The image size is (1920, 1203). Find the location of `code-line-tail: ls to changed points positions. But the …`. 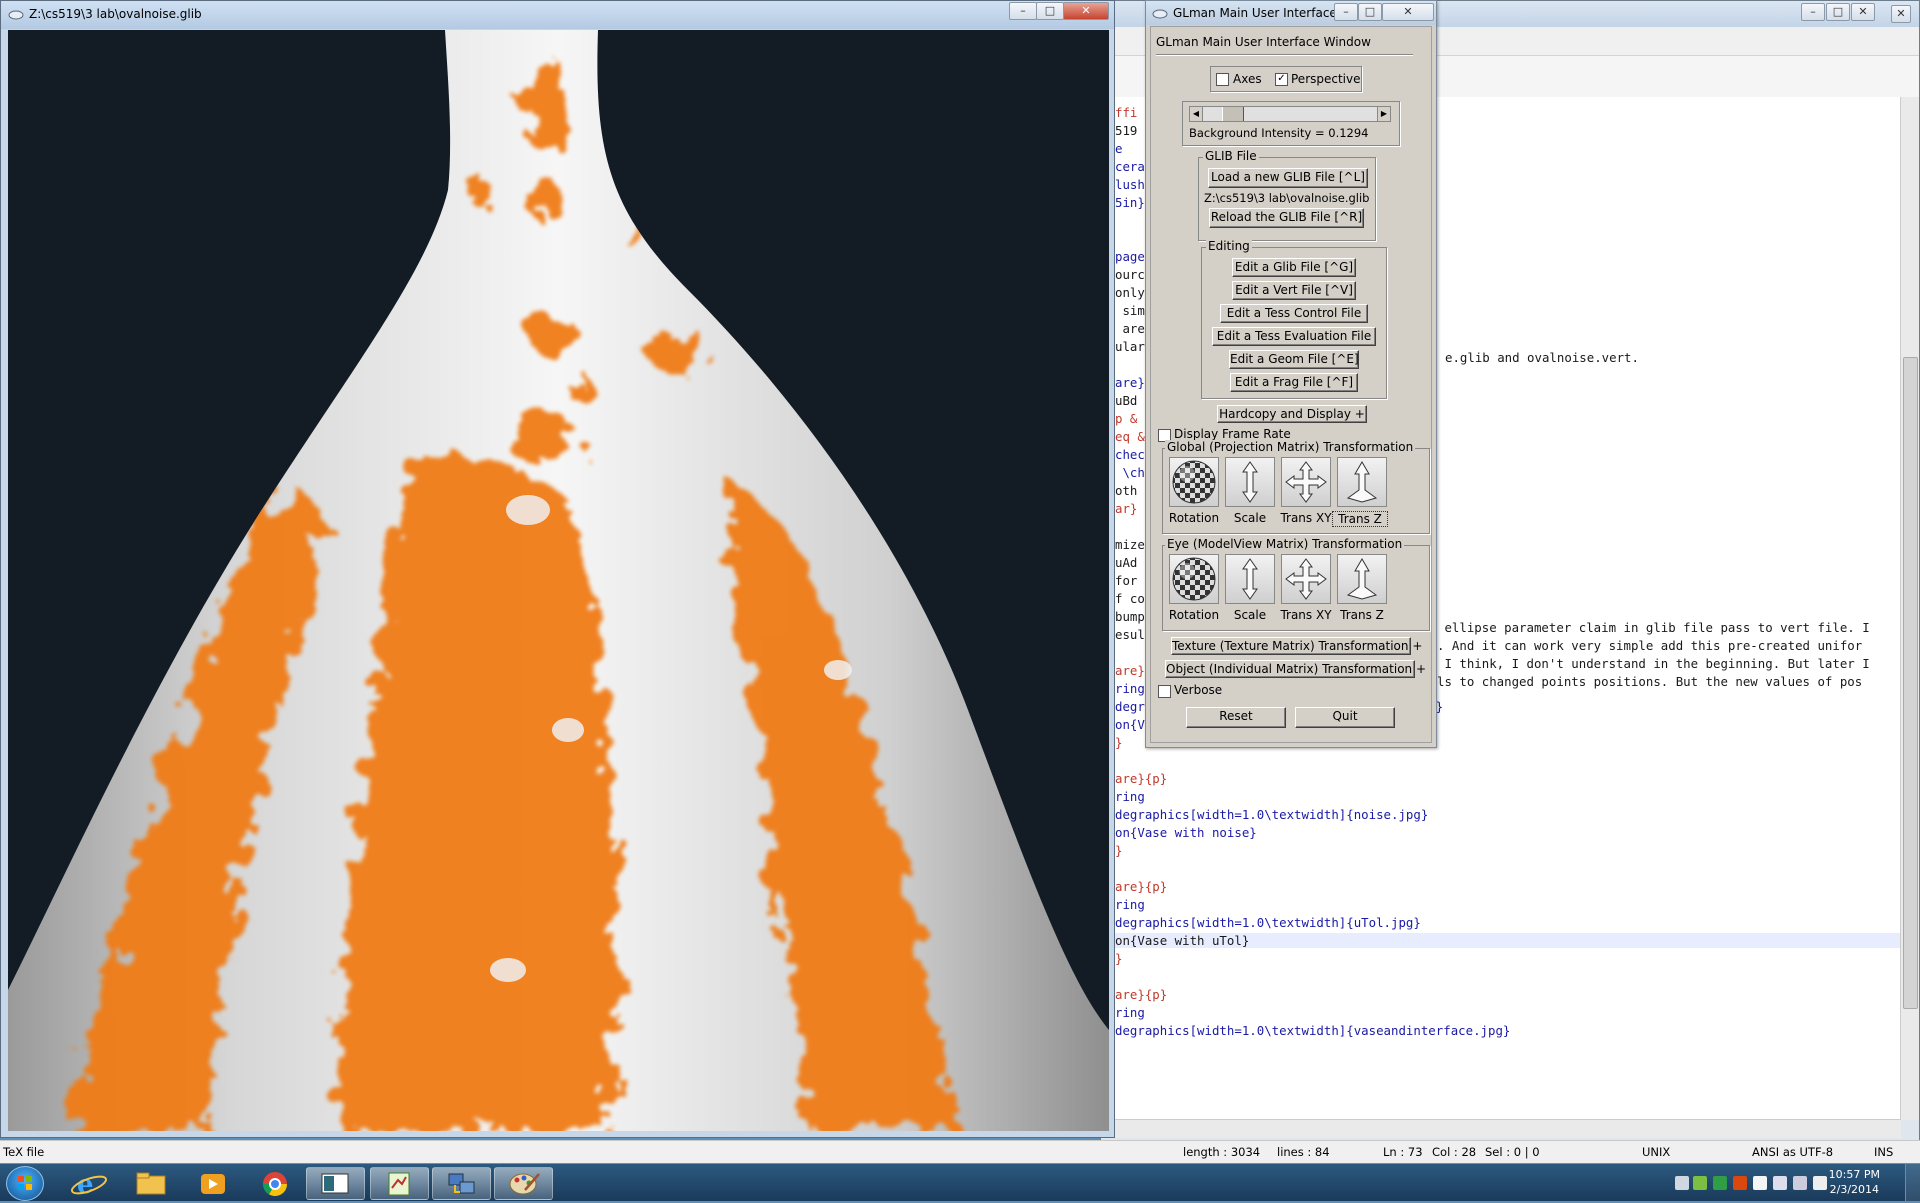

code-line-tail: ls to changed points positions. But the … is located at coordinates (1650, 681).